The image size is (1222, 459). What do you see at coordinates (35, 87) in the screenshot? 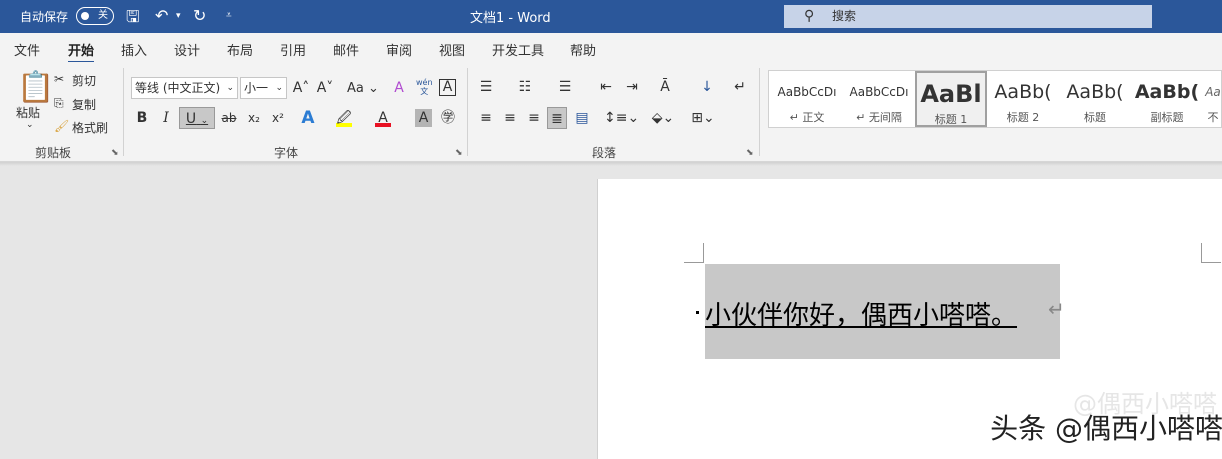
I see `paste-icon: 📋` at bounding box center [35, 87].